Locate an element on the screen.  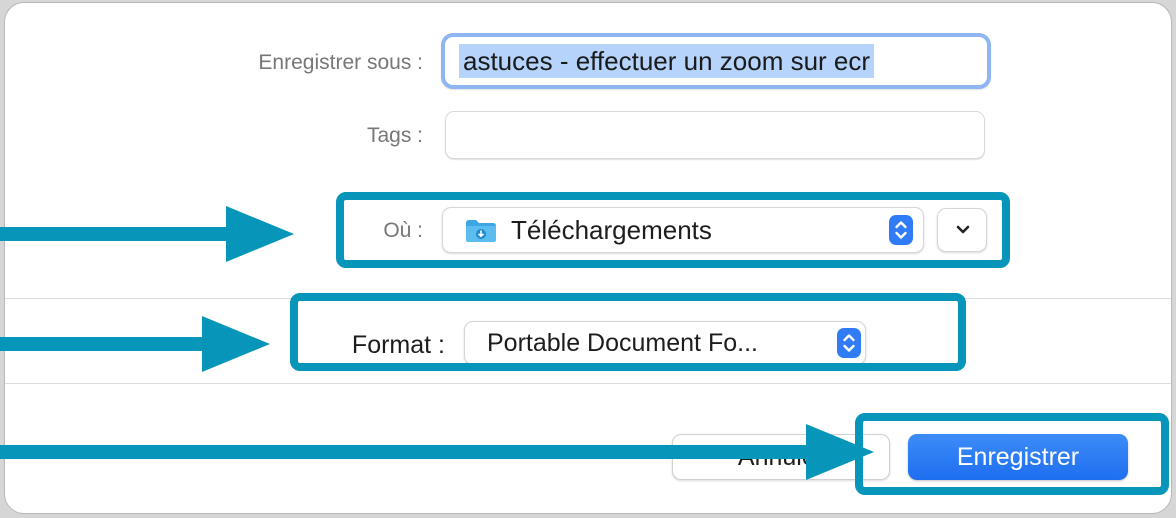
format-label: Format : is located at coordinates (398, 345).